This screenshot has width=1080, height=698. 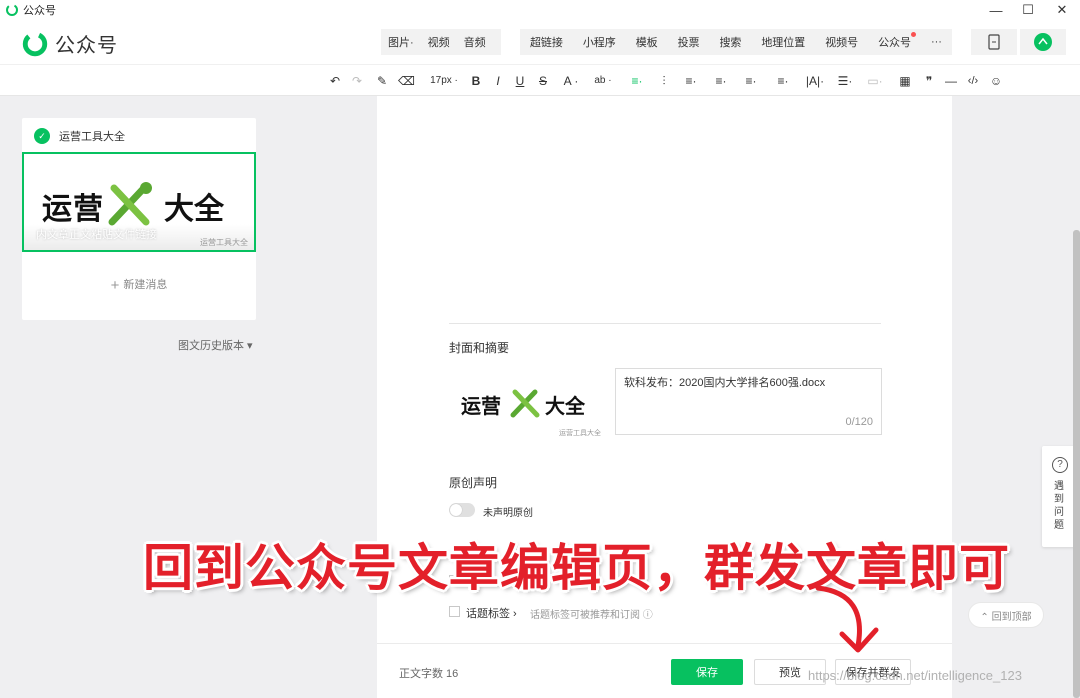 I want to click on topic-checkbox, so click(x=454, y=611).